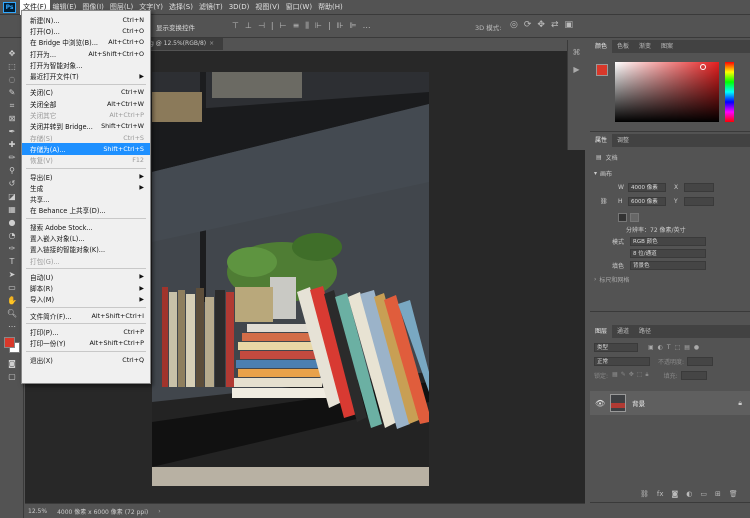  I want to click on menu-3d: 3D(D), so click(239, 7).